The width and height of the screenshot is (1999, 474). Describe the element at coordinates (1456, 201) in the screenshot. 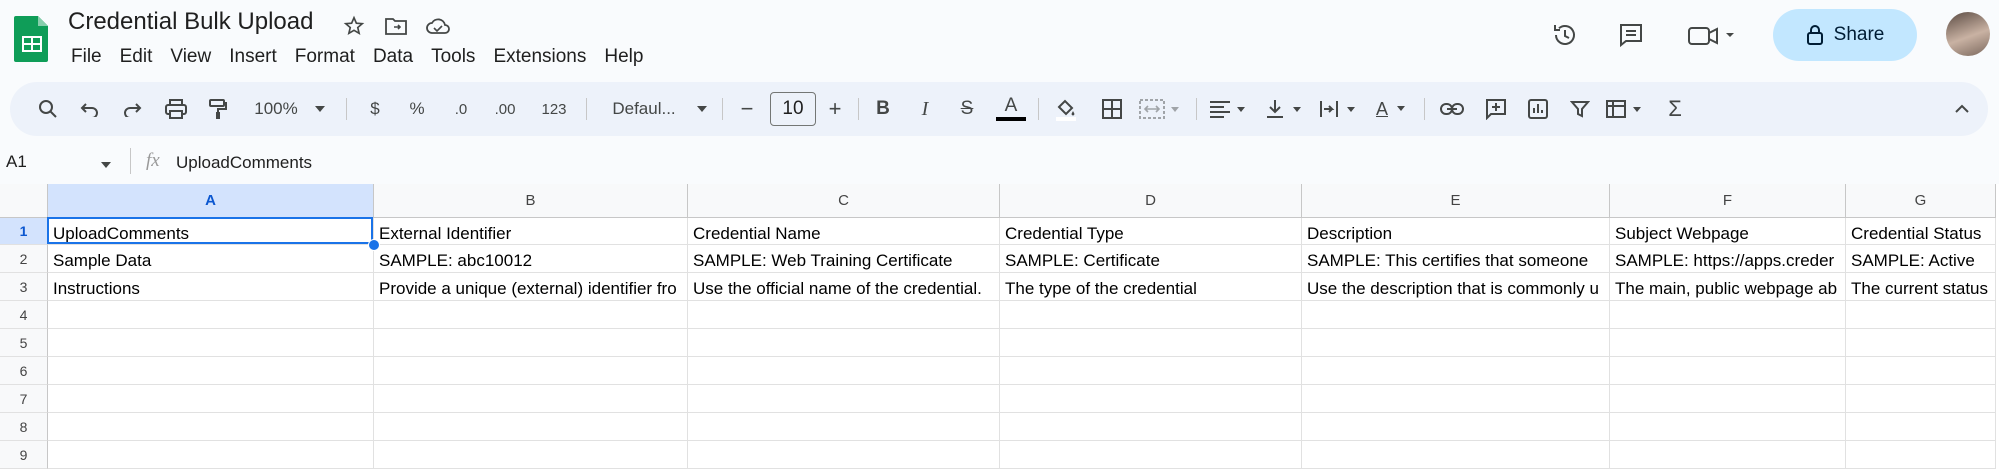

I see `column-header-e: E` at that location.